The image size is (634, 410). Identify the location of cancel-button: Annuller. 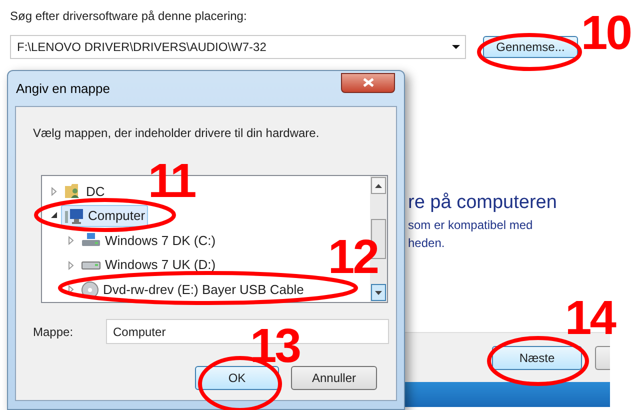
(334, 378).